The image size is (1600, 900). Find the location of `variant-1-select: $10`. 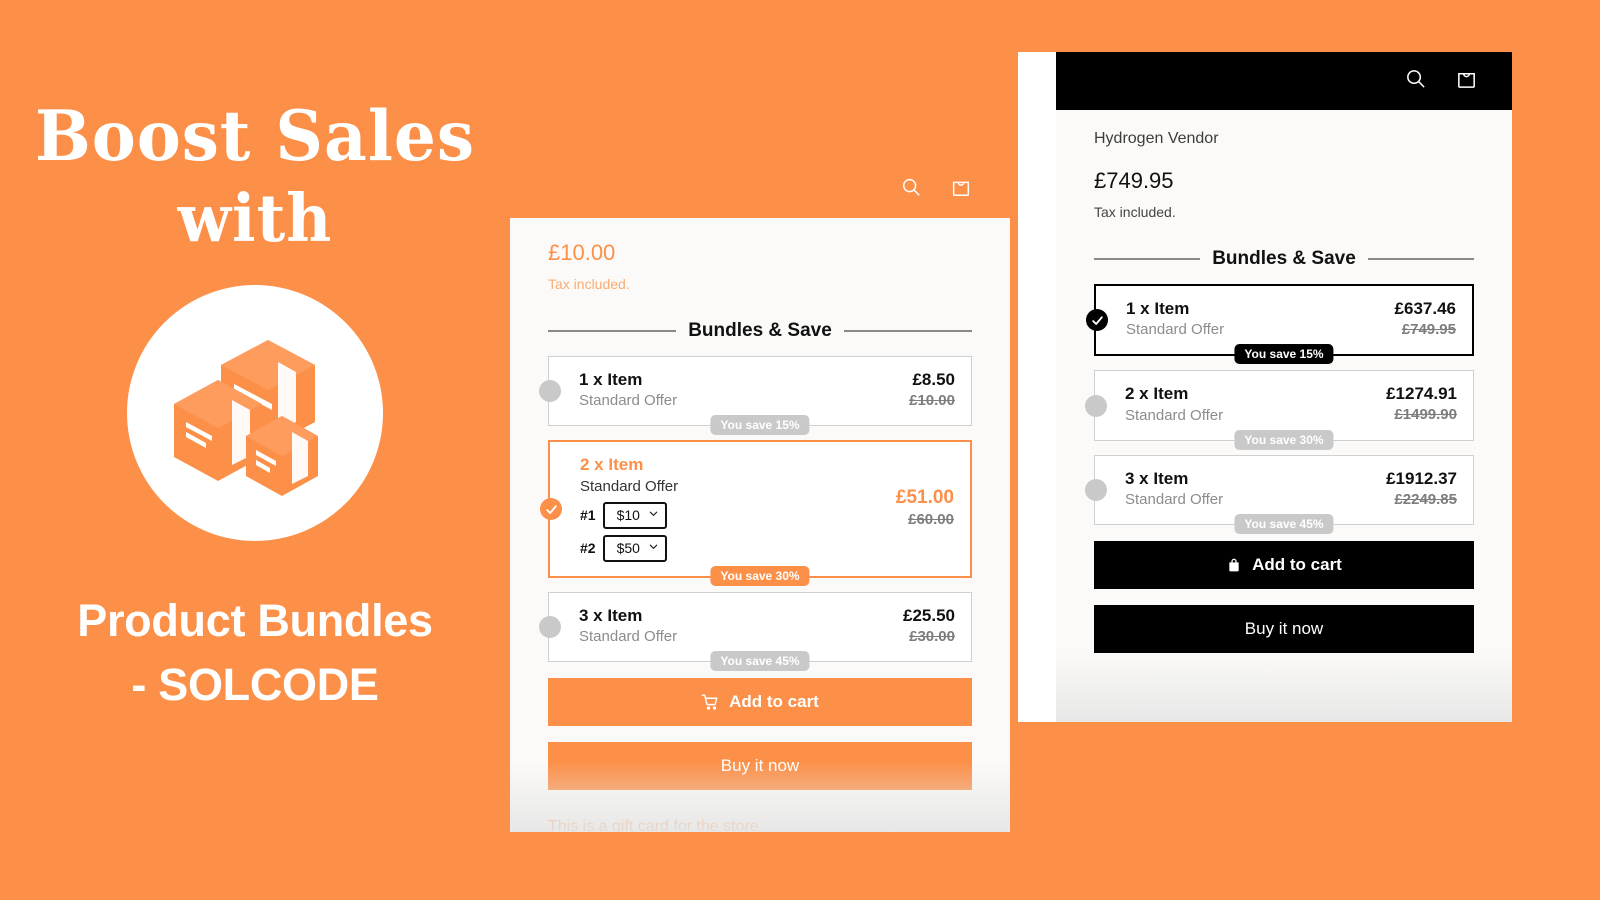

variant-1-select: $10 is located at coordinates (634, 515).